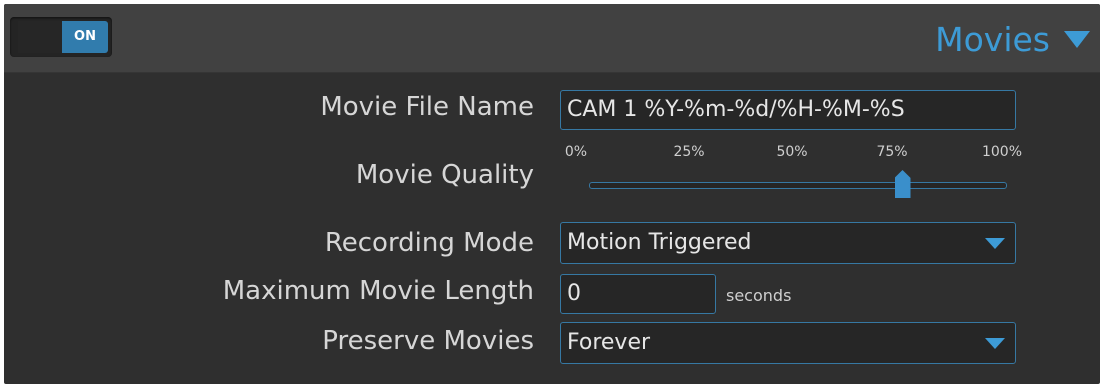  I want to click on movie-quality-label: Movie Quality, so click(444, 175).